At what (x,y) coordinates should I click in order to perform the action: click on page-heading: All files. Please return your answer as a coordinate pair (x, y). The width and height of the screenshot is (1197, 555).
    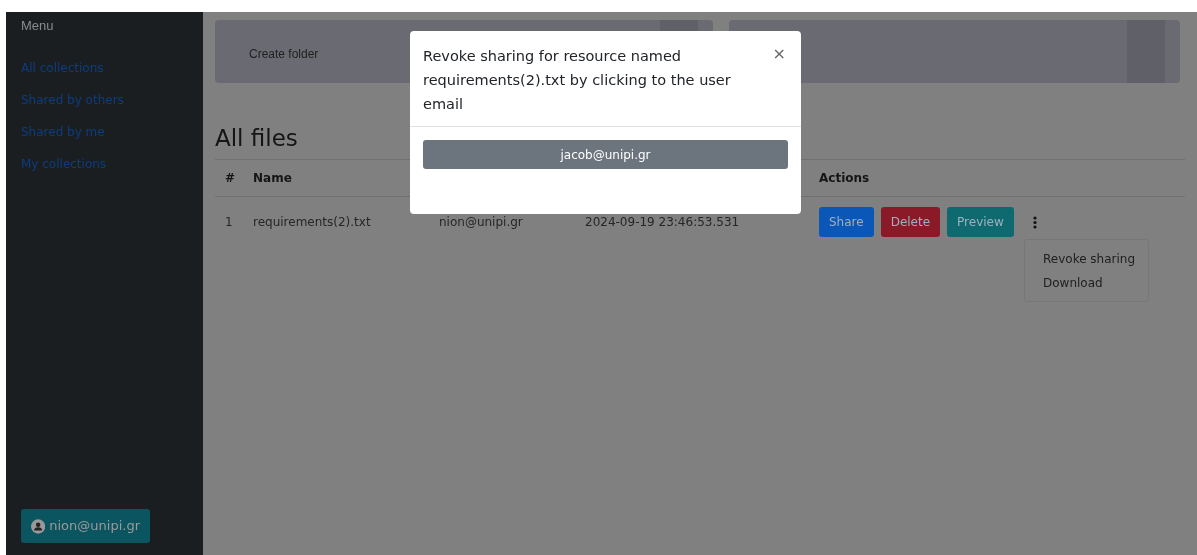
    Looking at the image, I should click on (256, 138).